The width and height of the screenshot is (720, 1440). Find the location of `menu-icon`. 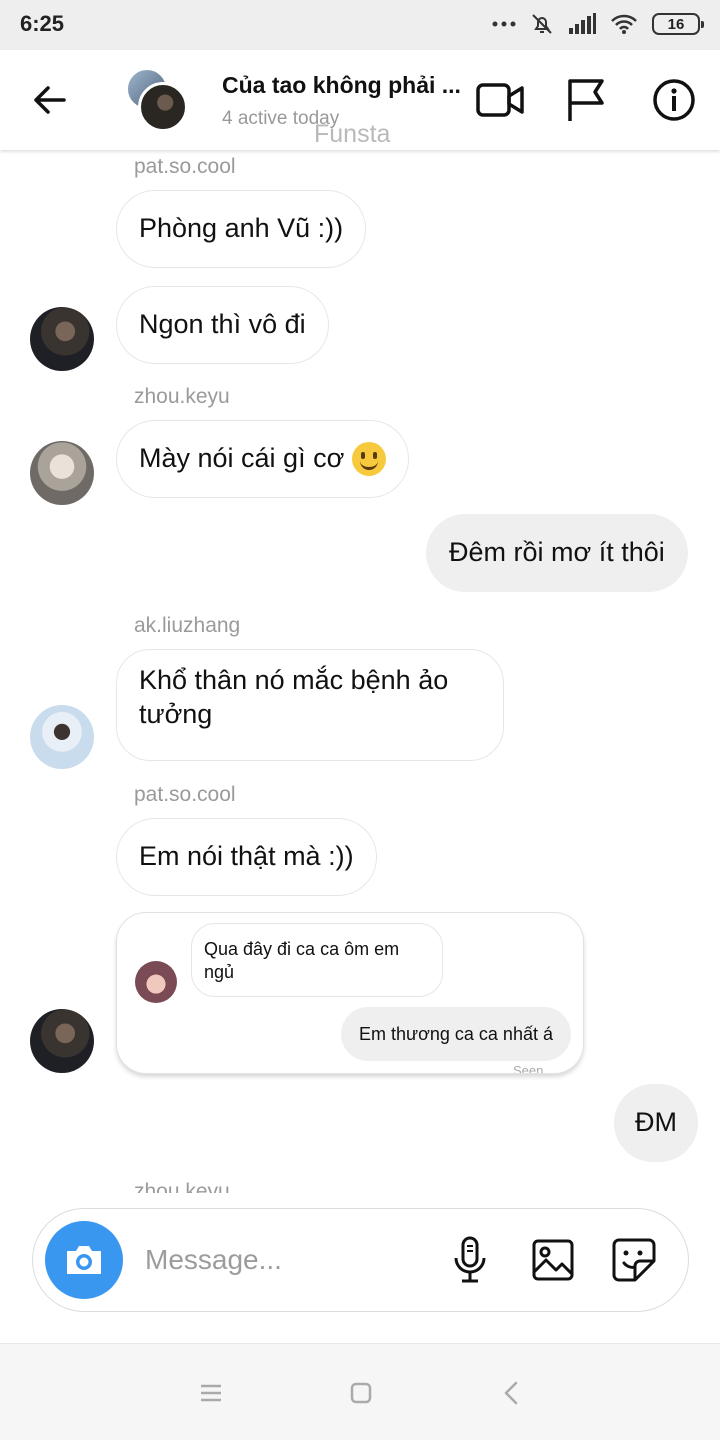

menu-icon is located at coordinates (211, 1393).